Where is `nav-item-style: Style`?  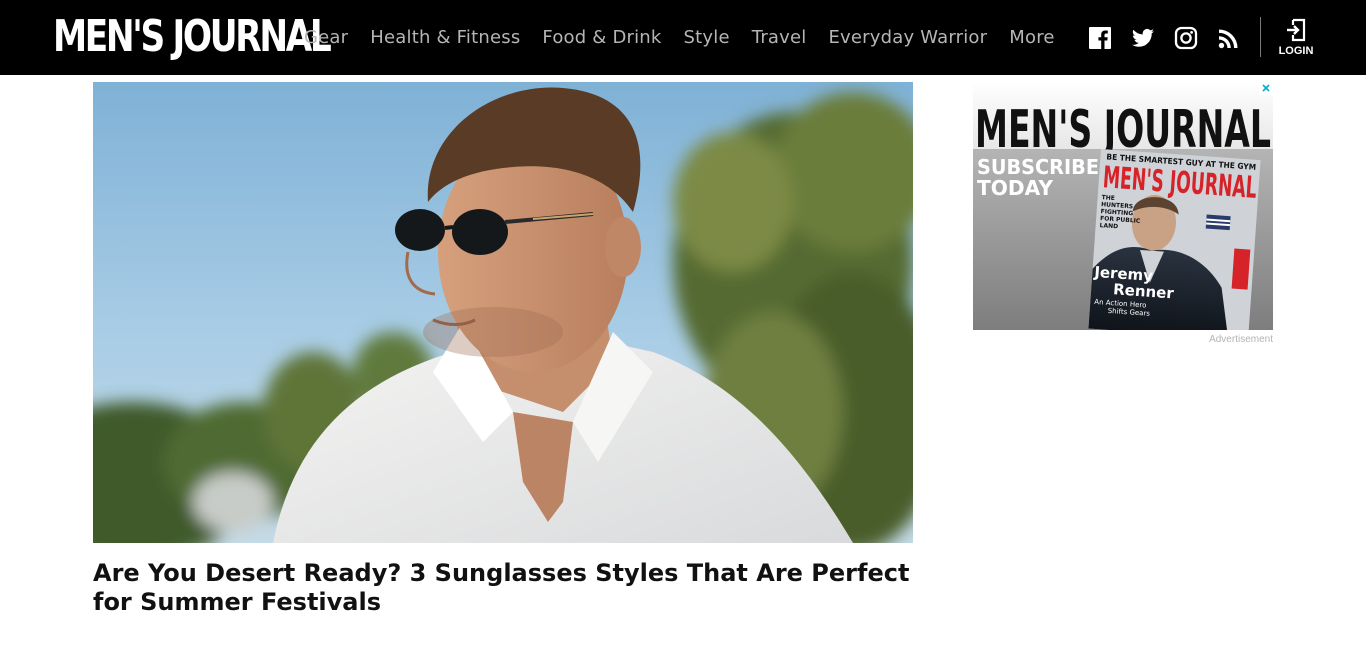
nav-item-style: Style is located at coordinates (707, 38).